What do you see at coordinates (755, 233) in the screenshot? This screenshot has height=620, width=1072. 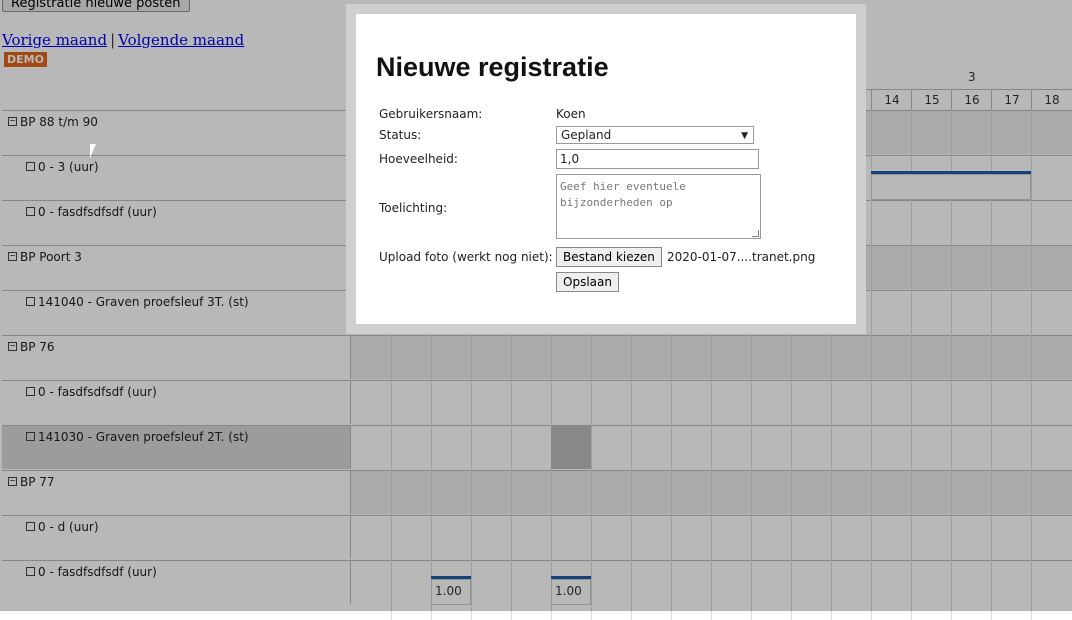 I see `resize-handle-icon` at bounding box center [755, 233].